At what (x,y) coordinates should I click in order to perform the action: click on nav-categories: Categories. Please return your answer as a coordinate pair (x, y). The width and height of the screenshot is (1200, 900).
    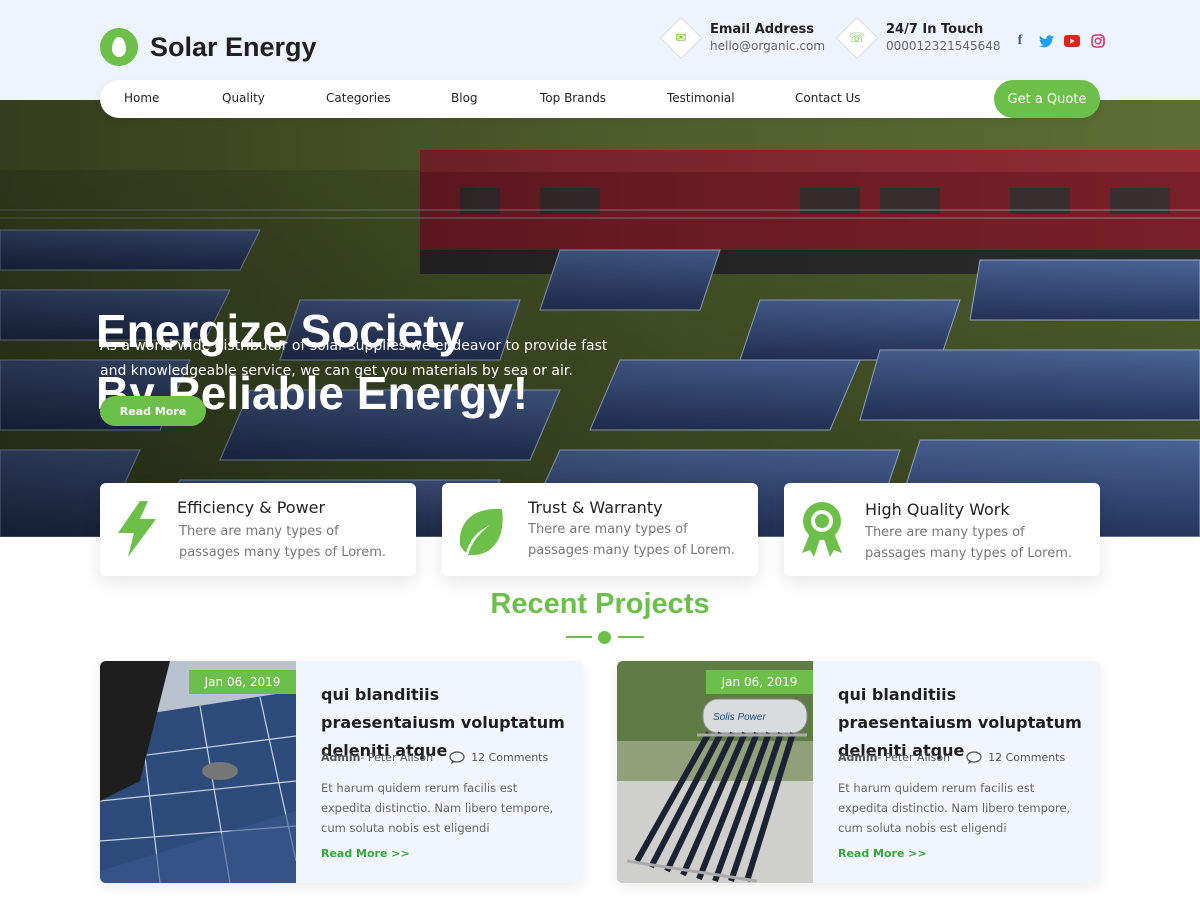
    Looking at the image, I should click on (358, 98).